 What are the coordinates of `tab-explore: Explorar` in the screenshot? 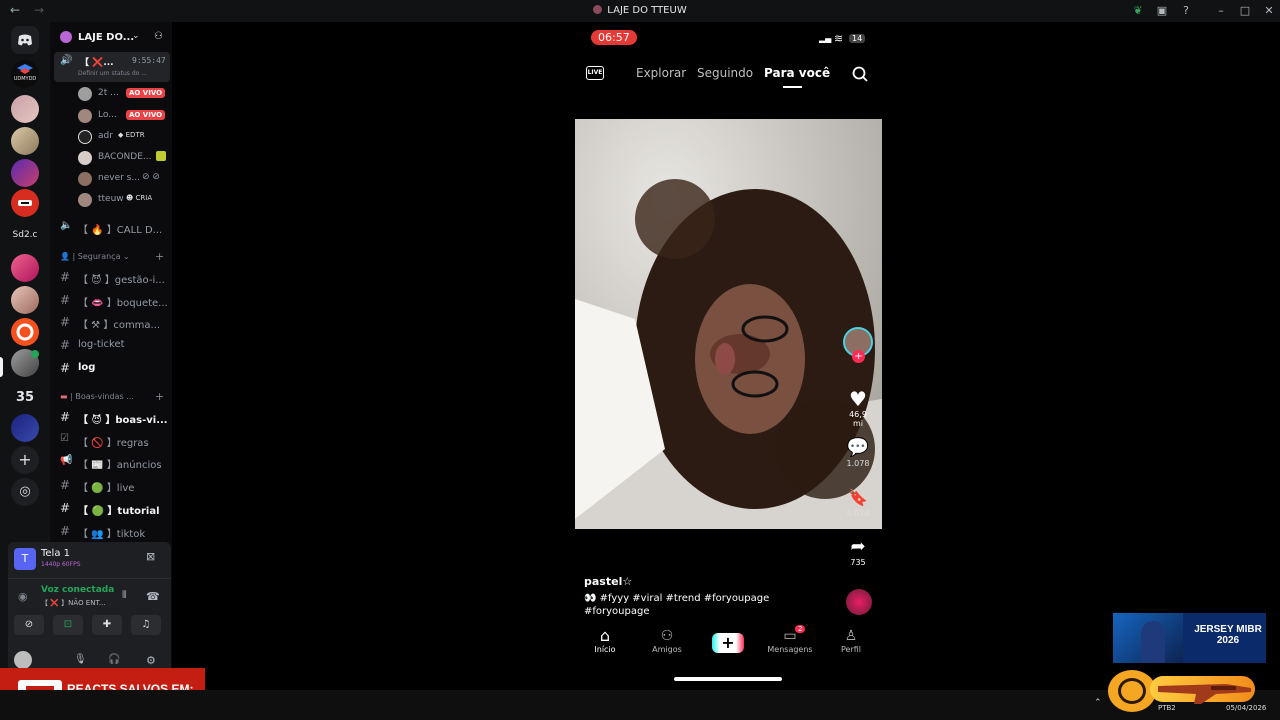 It's located at (661, 73).